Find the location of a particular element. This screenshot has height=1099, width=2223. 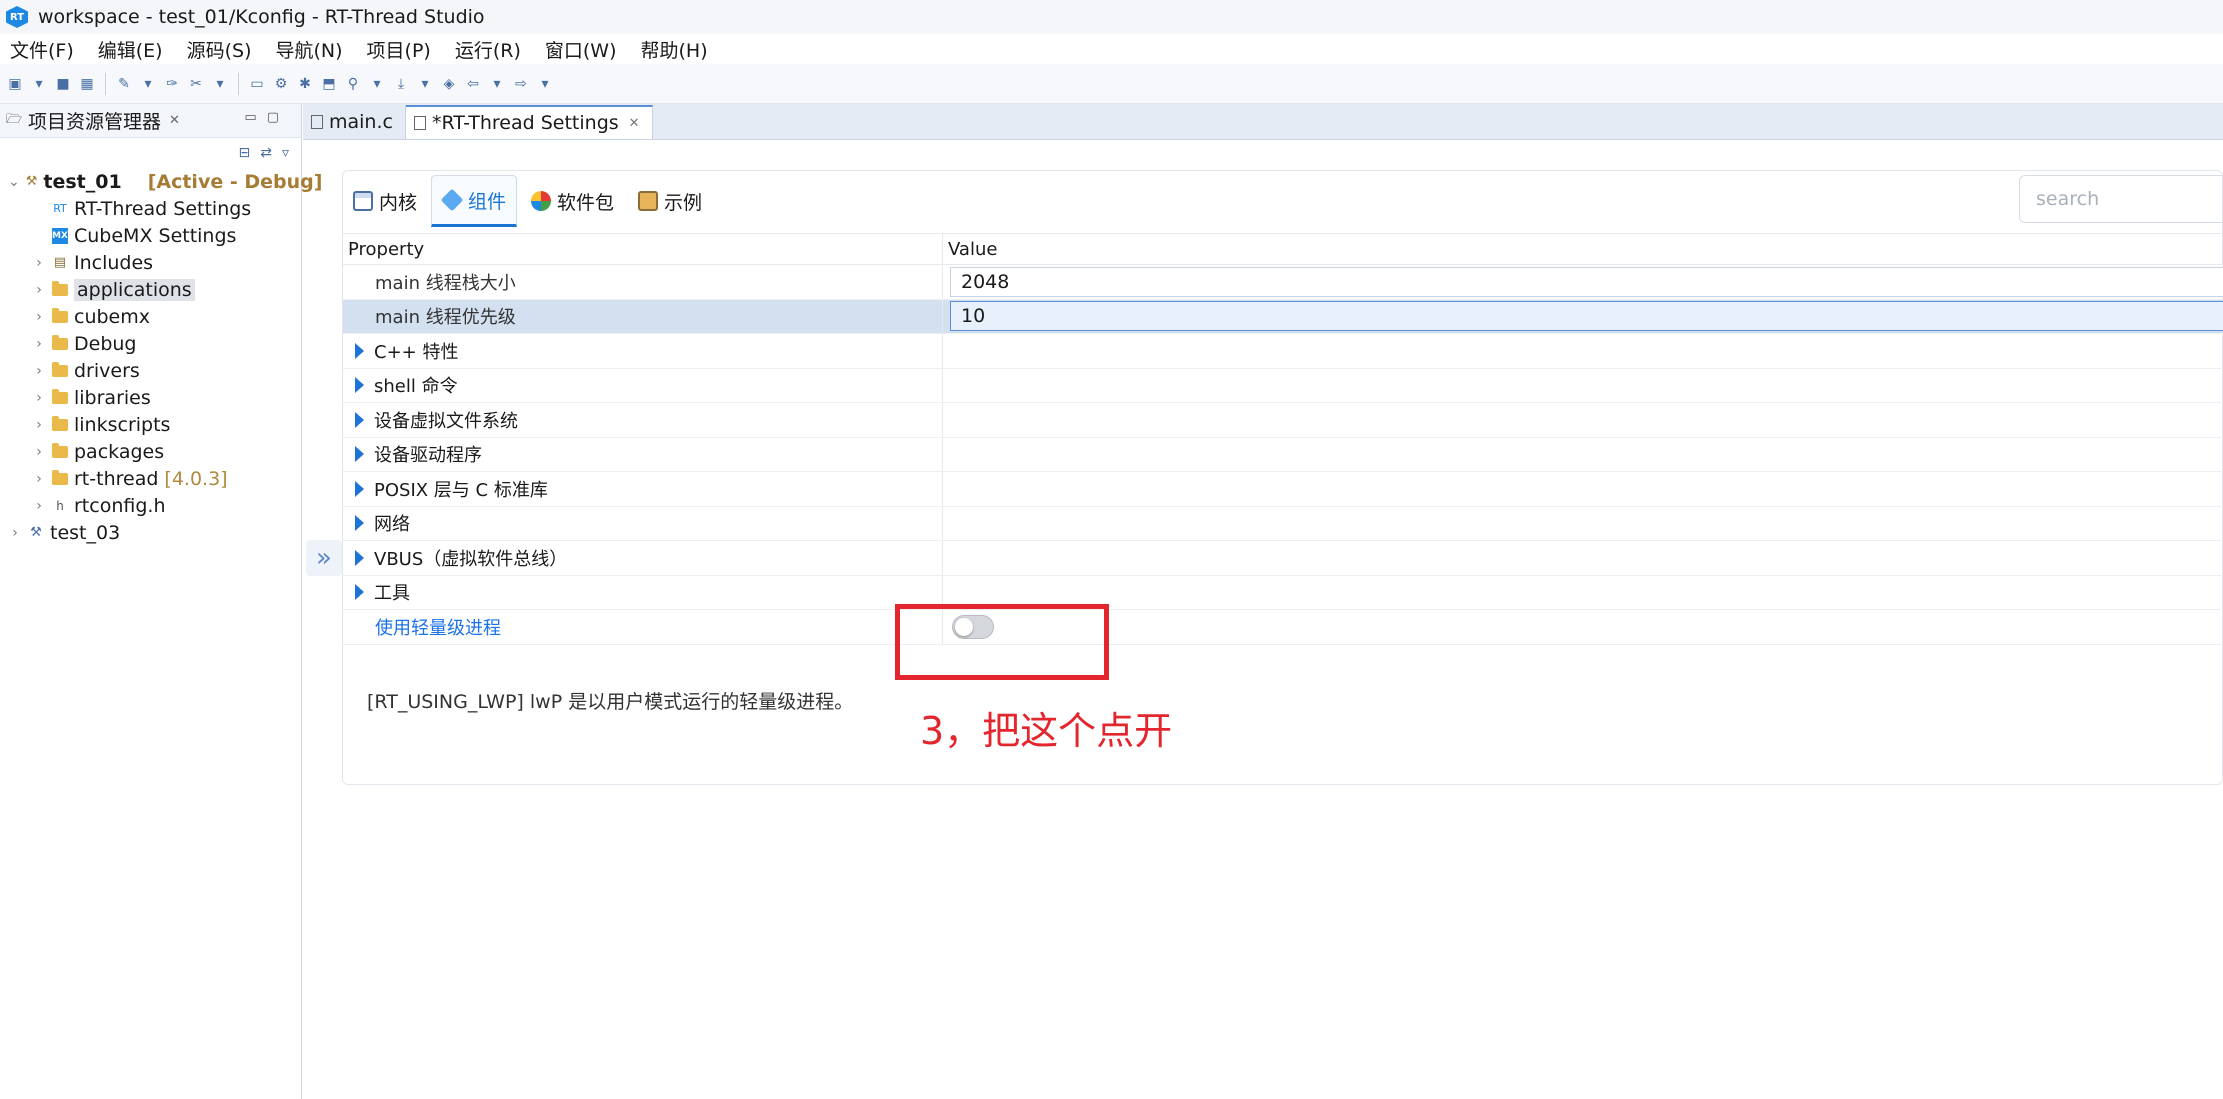

row-use-lwp: 使用轻量级进程 is located at coordinates (1283, 627).